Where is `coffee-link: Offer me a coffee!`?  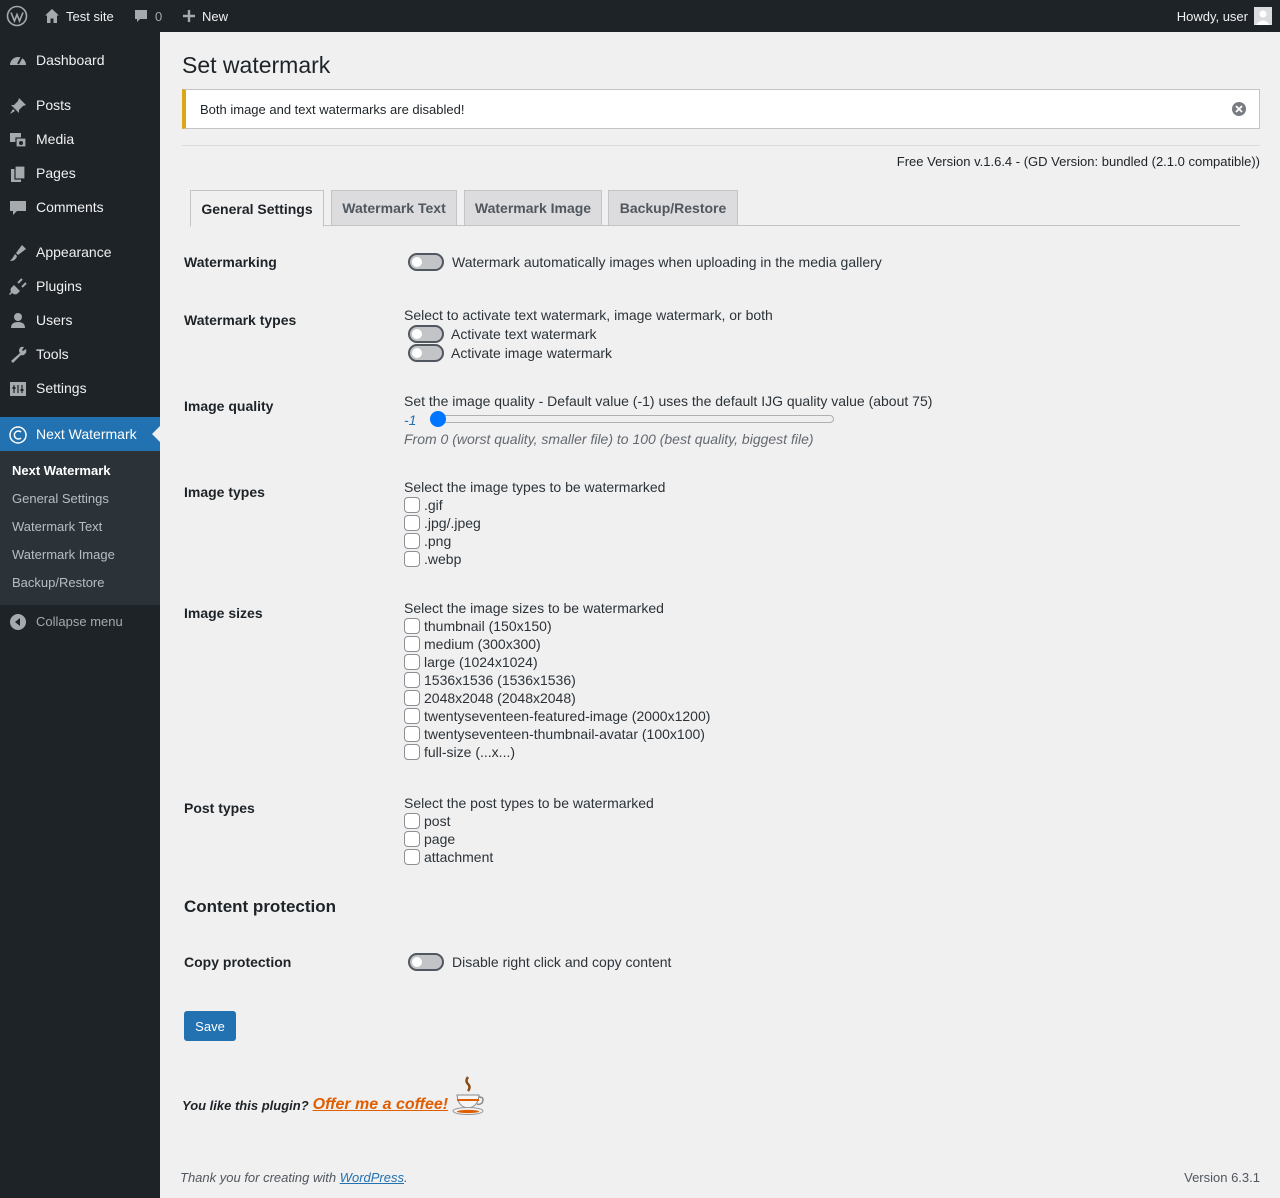 coffee-link: Offer me a coffee! is located at coordinates (380, 1105).